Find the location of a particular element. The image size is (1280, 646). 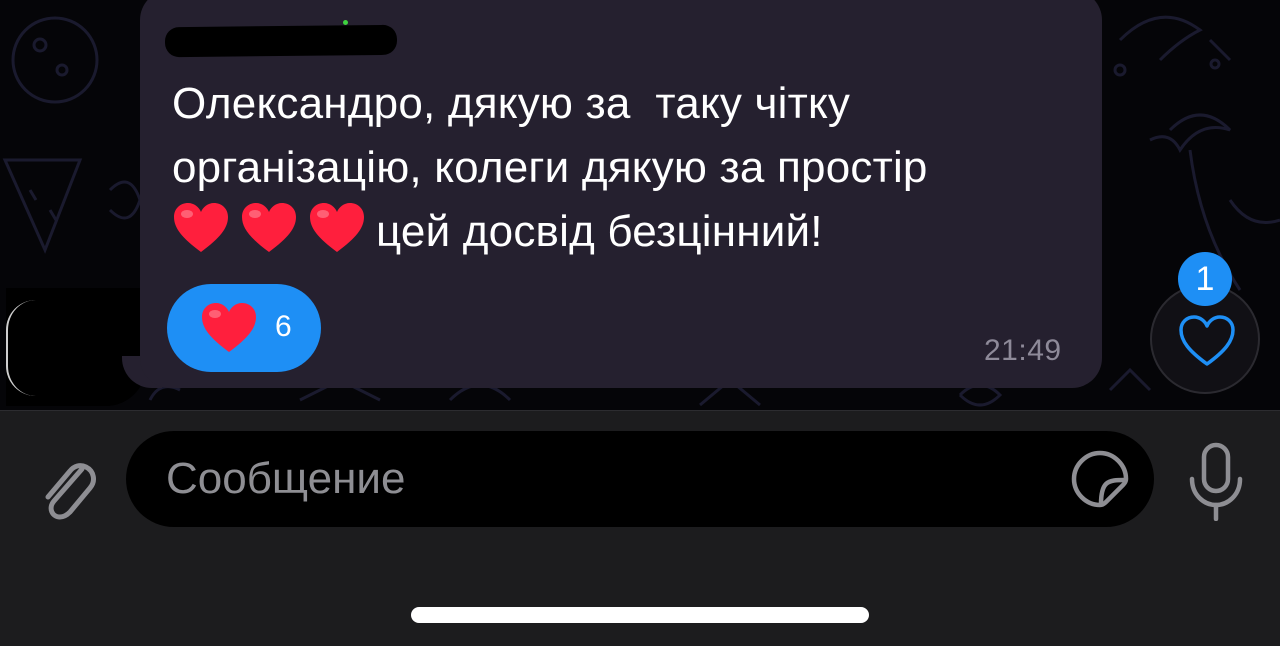

message-field is located at coordinates (640, 479).